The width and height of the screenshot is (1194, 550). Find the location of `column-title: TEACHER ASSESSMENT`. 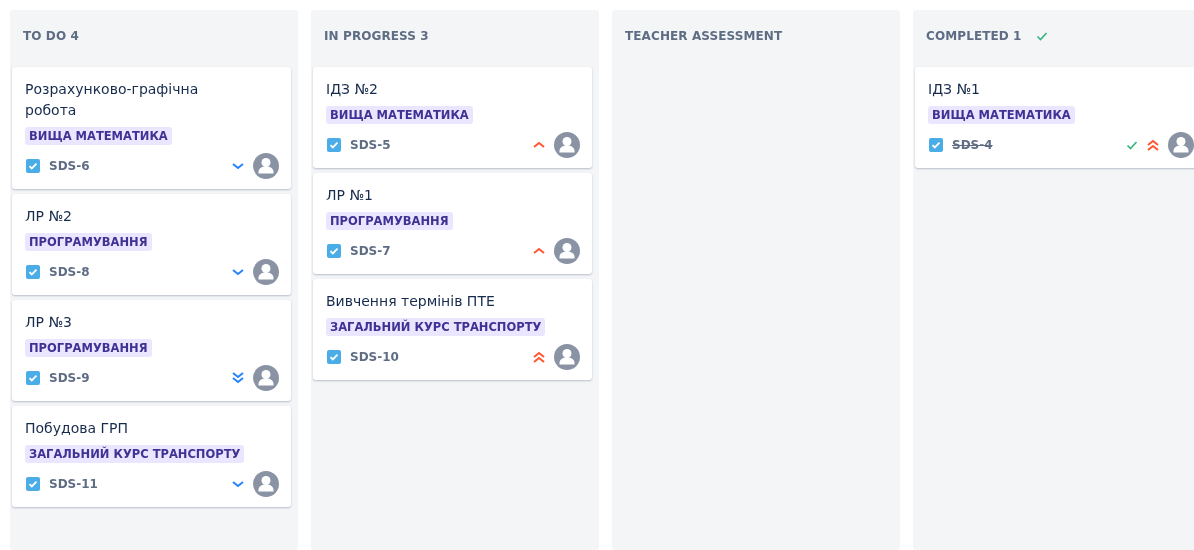

column-title: TEACHER ASSESSMENT is located at coordinates (704, 36).